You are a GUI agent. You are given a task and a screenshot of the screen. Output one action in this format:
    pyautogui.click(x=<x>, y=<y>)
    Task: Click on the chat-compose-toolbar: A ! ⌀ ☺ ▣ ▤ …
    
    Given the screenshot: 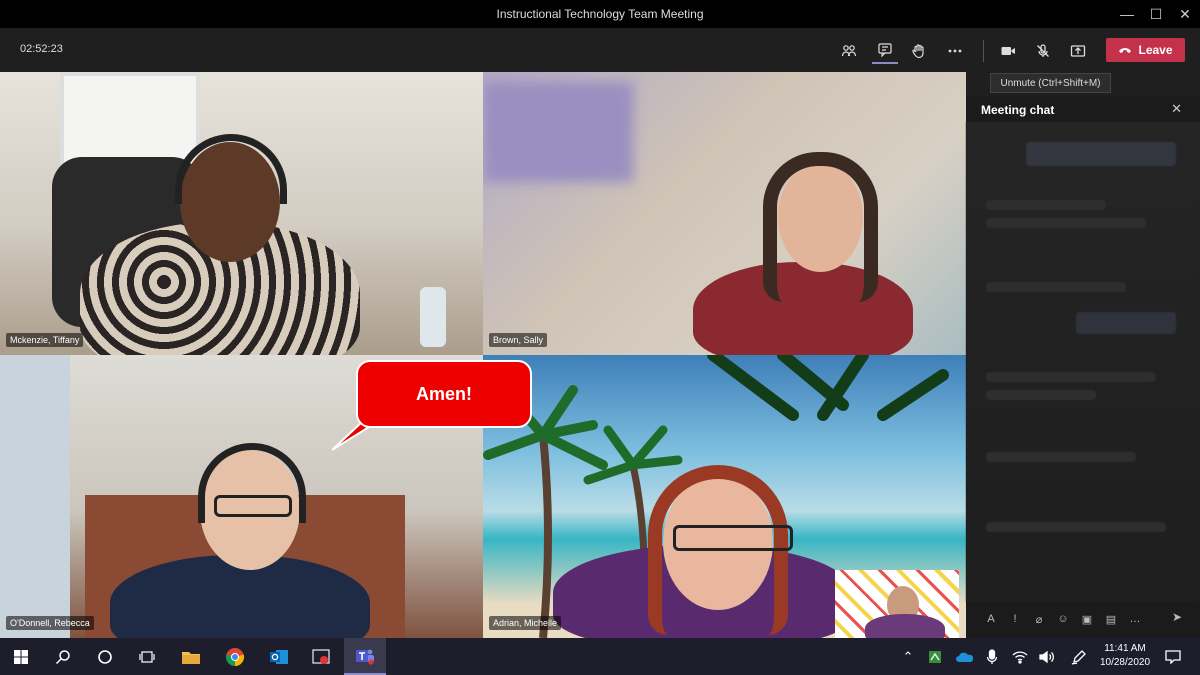 What is the action you would take?
    pyautogui.click(x=1083, y=619)
    